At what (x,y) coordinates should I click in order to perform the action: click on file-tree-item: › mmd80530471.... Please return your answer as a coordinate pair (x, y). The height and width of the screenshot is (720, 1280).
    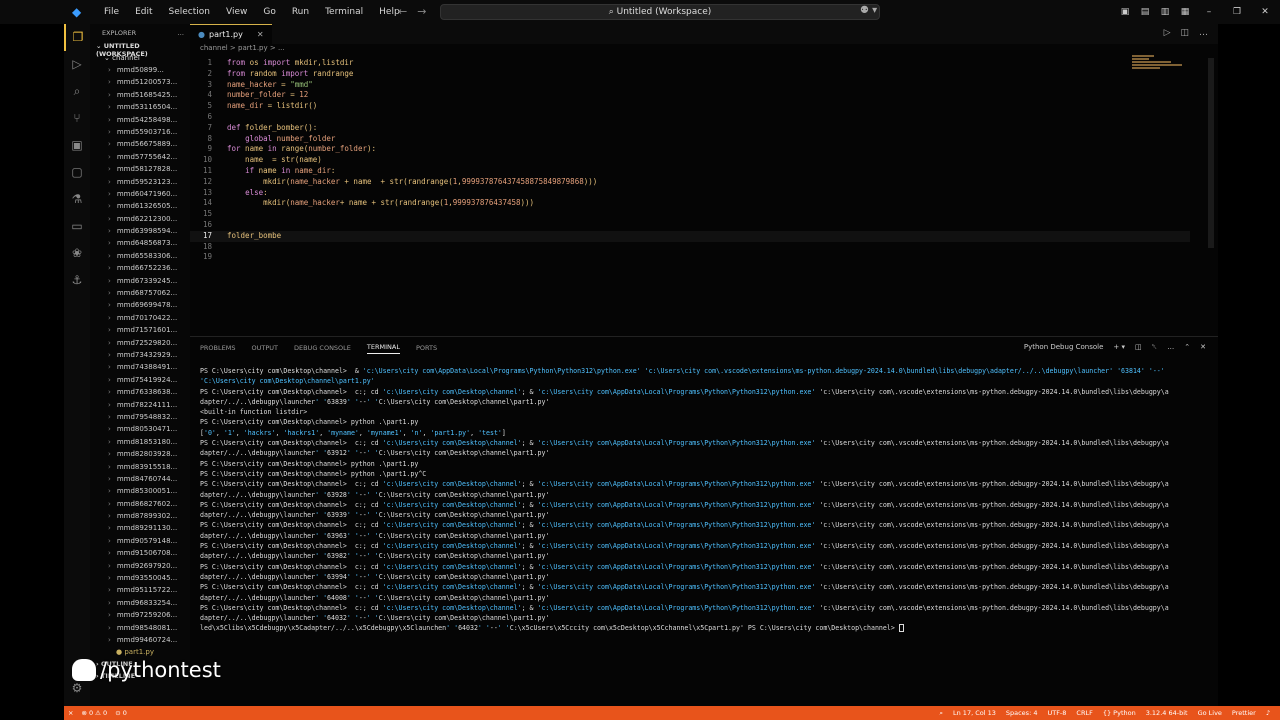
    Looking at the image, I should click on (140, 431).